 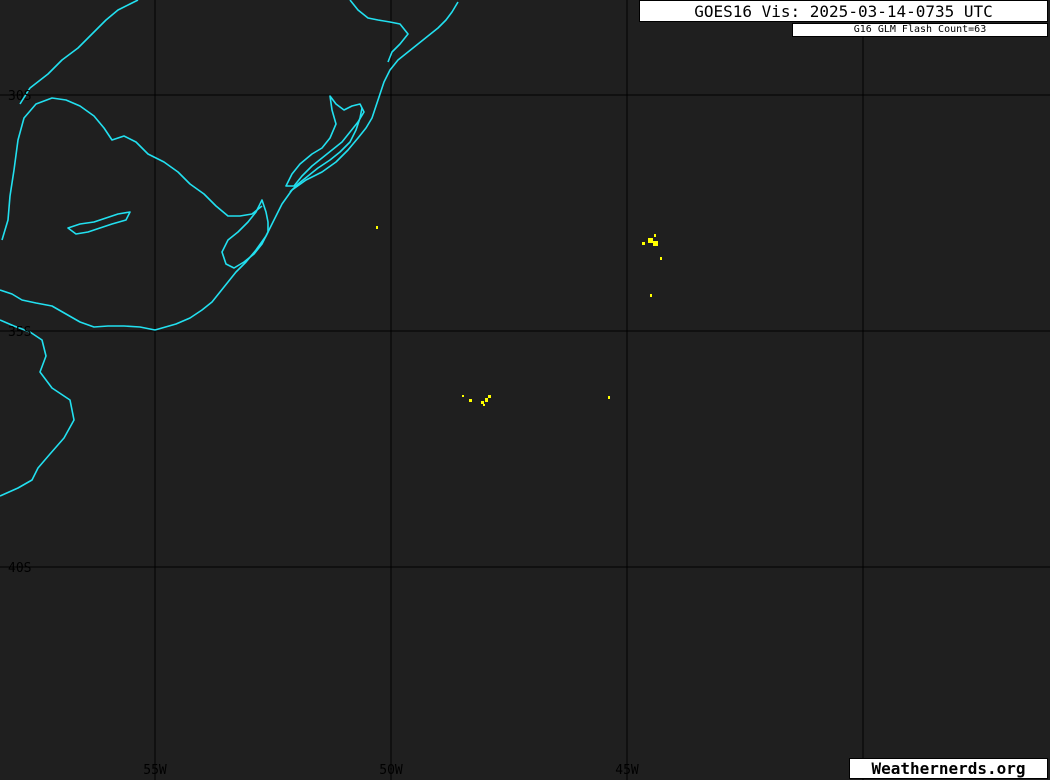 I want to click on lat-label-30s: 30S, so click(x=19, y=96).